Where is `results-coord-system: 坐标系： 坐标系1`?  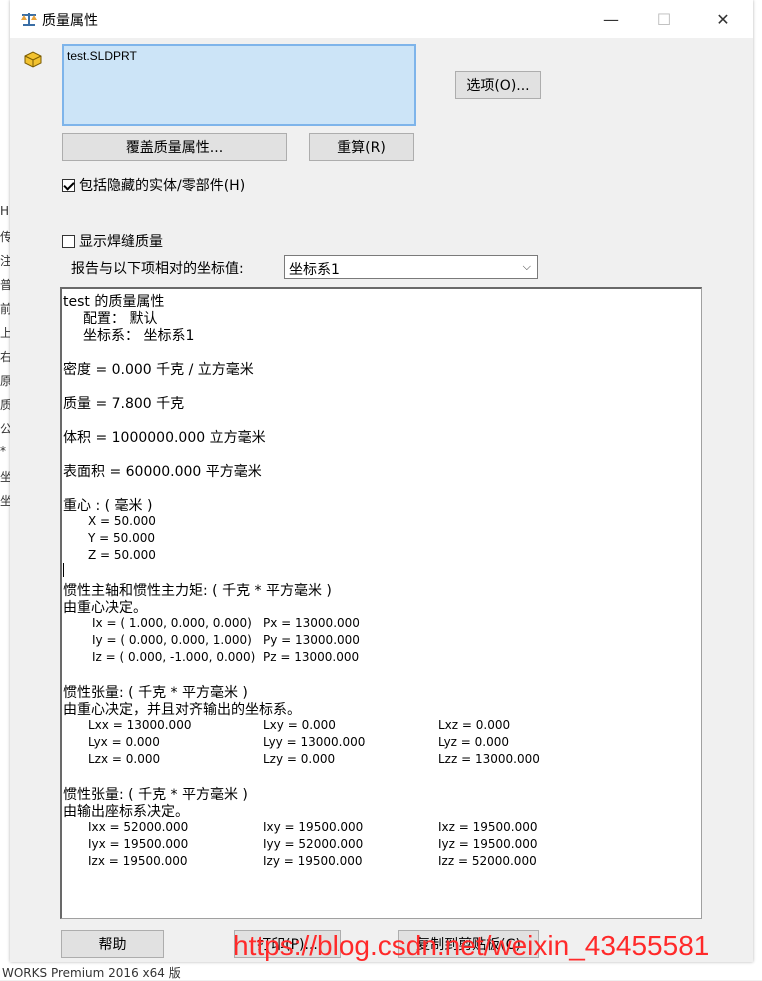 results-coord-system: 坐标系： 坐标系1 is located at coordinates (139, 336).